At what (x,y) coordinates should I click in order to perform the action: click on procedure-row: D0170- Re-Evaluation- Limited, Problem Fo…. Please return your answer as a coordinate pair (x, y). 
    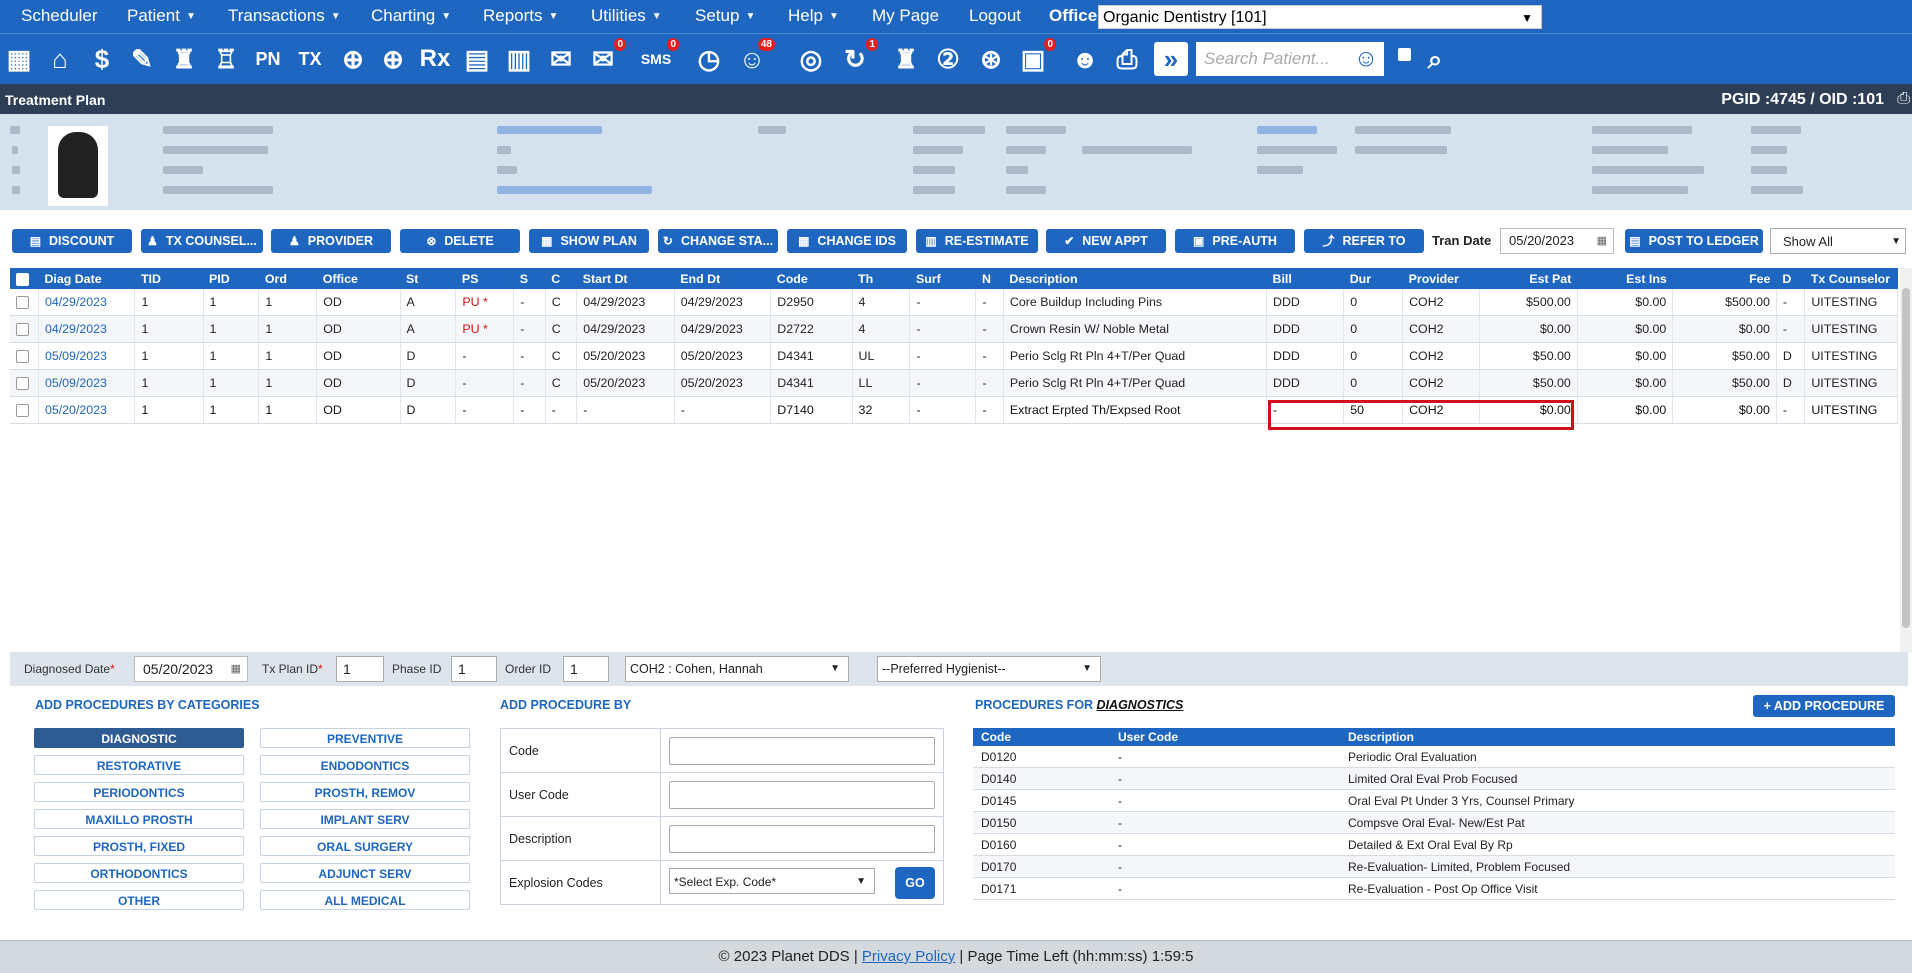
    Looking at the image, I should click on (1434, 866).